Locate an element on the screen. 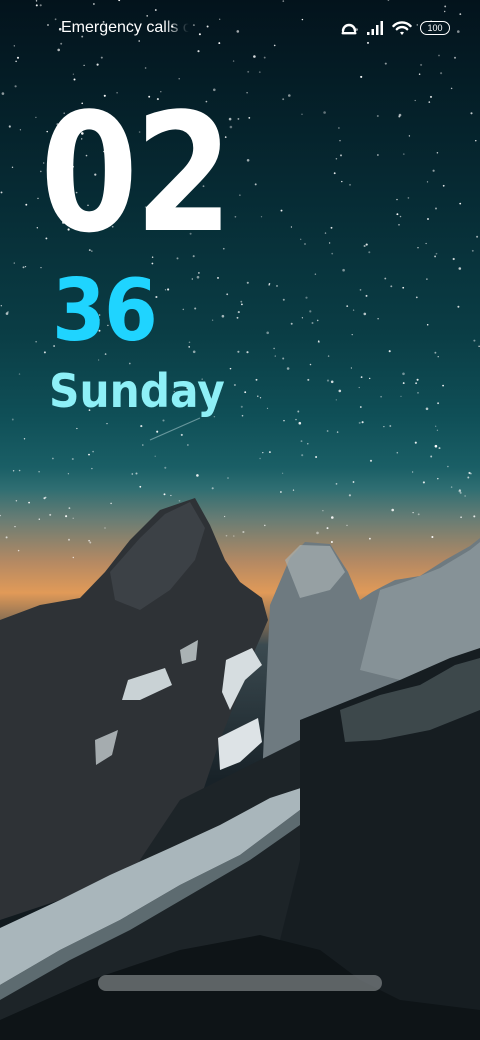 The image size is (480, 1040). signal-icon is located at coordinates (375, 28).